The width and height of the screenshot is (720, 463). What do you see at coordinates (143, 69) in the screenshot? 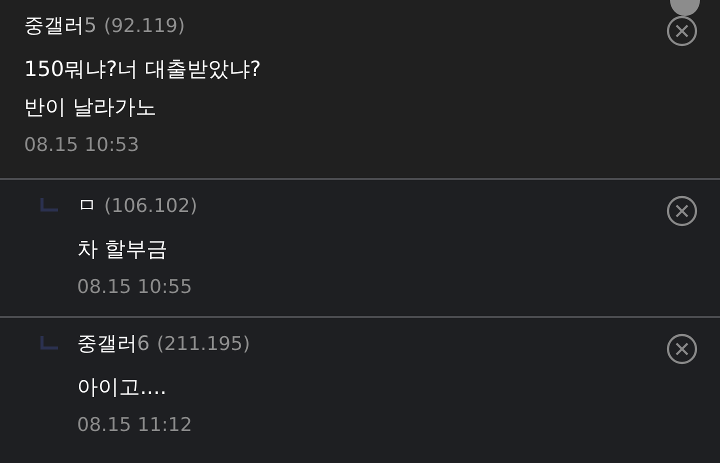
I see `comment-text: 150뭐냐?너 대출받았냐?` at bounding box center [143, 69].